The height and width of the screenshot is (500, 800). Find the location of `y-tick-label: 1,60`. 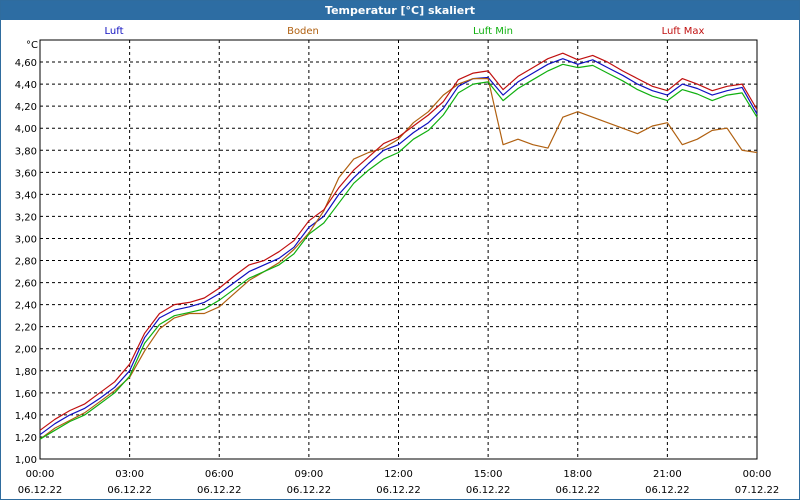

y-tick-label: 1,60 is located at coordinates (26, 394).